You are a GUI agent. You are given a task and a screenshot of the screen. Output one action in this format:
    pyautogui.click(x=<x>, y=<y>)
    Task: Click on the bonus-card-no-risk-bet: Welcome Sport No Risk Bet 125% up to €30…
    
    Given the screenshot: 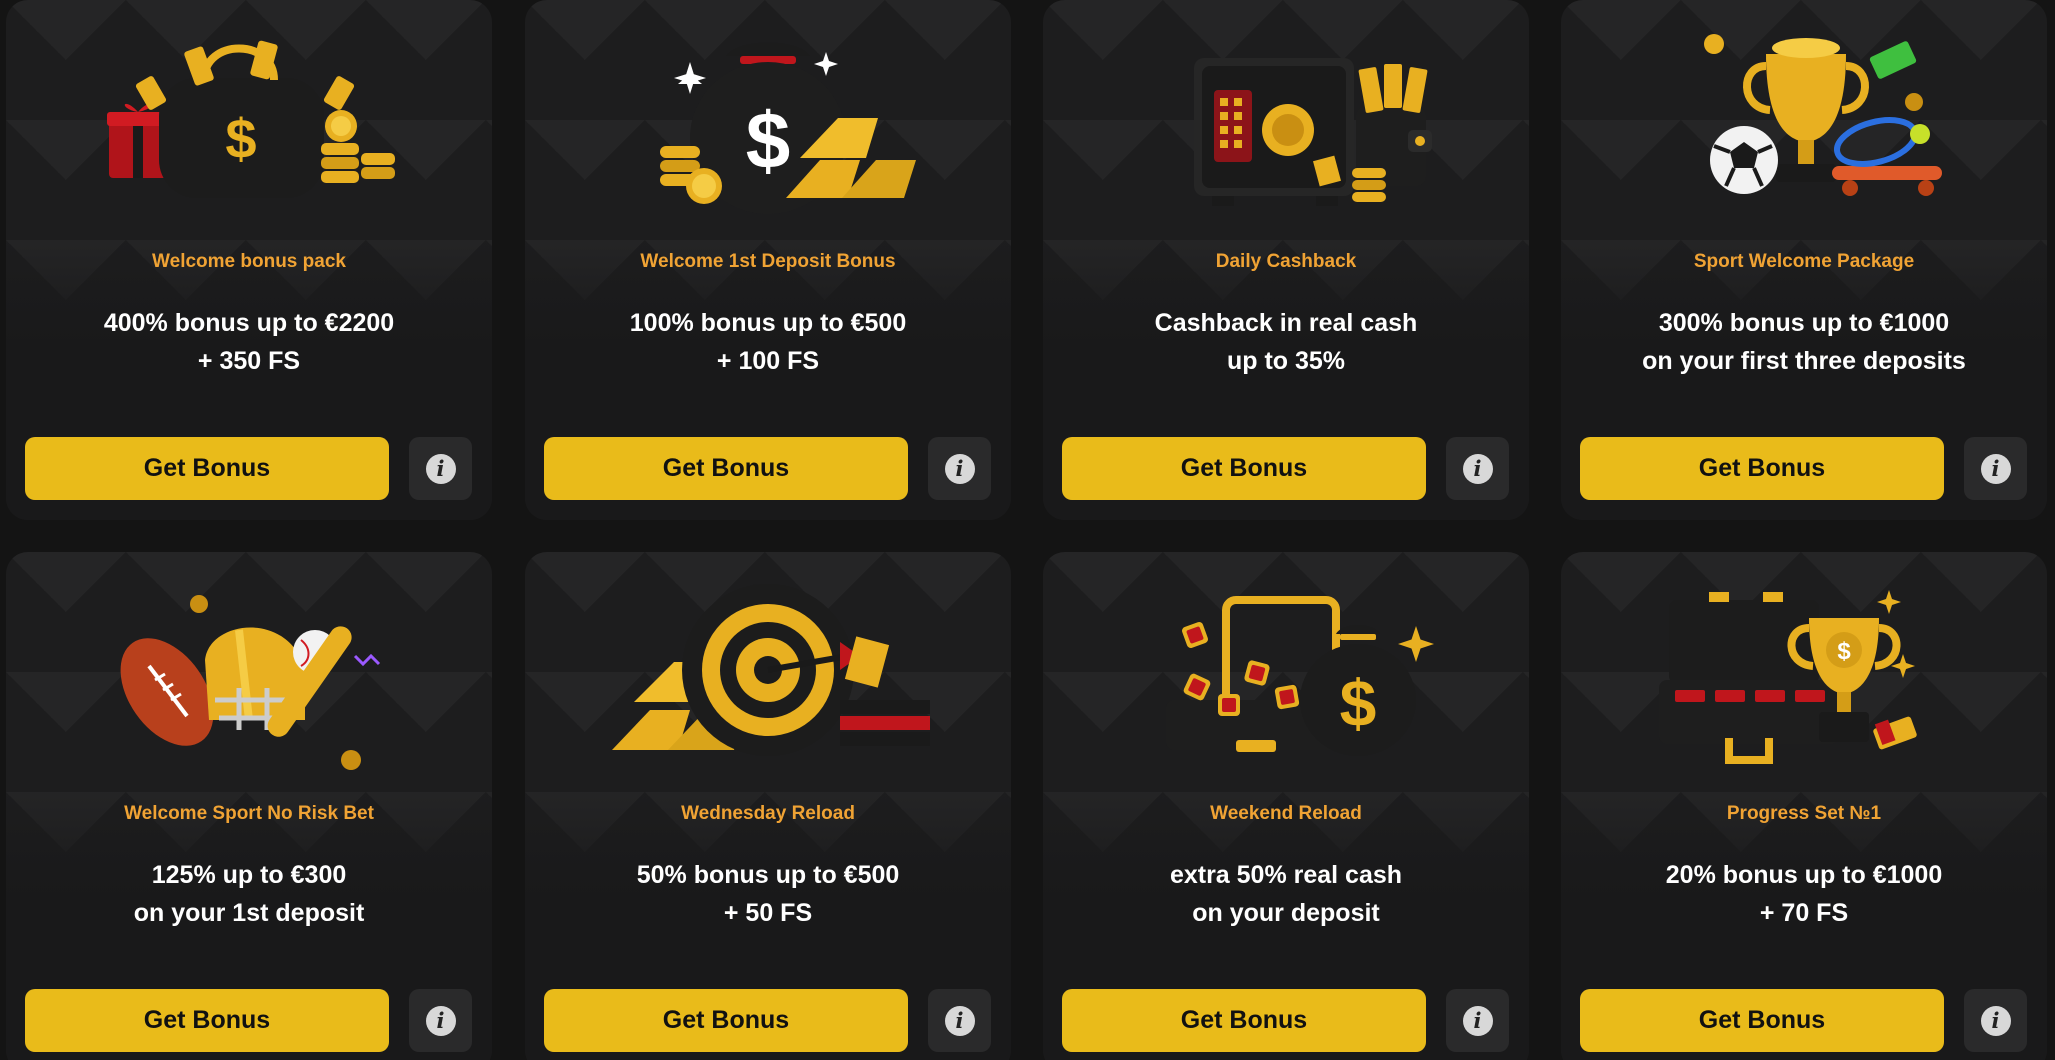 What is the action you would take?
    pyautogui.click(x=249, y=806)
    